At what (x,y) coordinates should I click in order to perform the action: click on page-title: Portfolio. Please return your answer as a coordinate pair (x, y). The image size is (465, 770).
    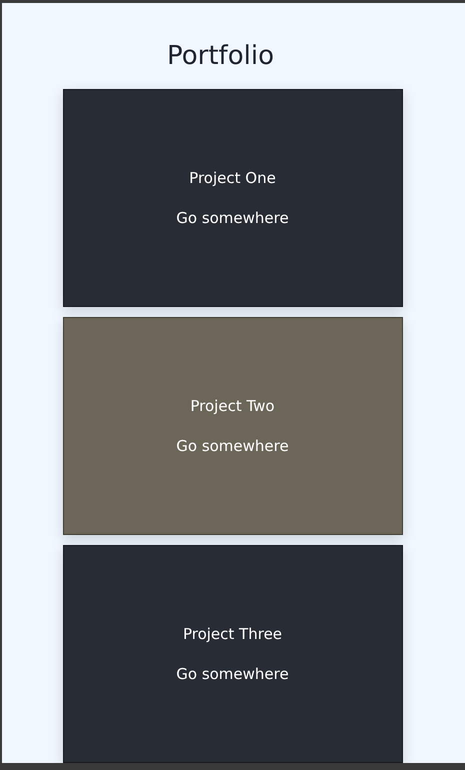
    Looking at the image, I should click on (220, 56).